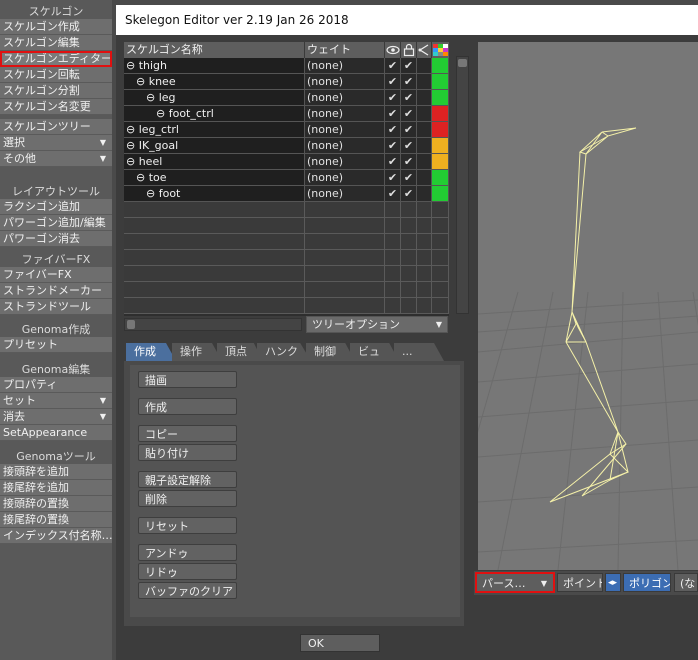 The image size is (698, 660). What do you see at coordinates (56, 59) in the screenshot?
I see `menu-item: スケルゴンエディター` at bounding box center [56, 59].